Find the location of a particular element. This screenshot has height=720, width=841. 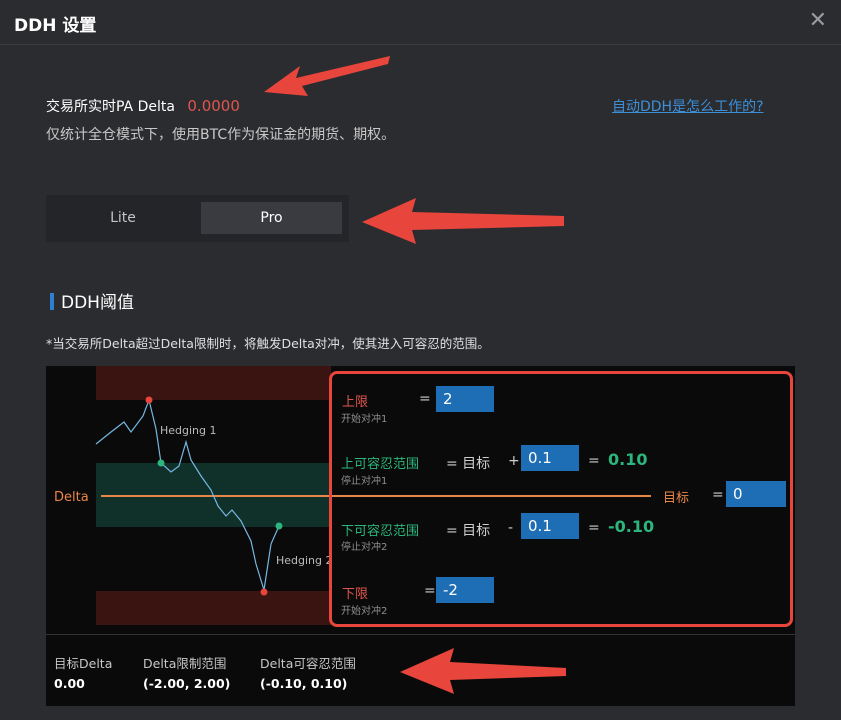

tab-lite: Lite is located at coordinates (123, 218).